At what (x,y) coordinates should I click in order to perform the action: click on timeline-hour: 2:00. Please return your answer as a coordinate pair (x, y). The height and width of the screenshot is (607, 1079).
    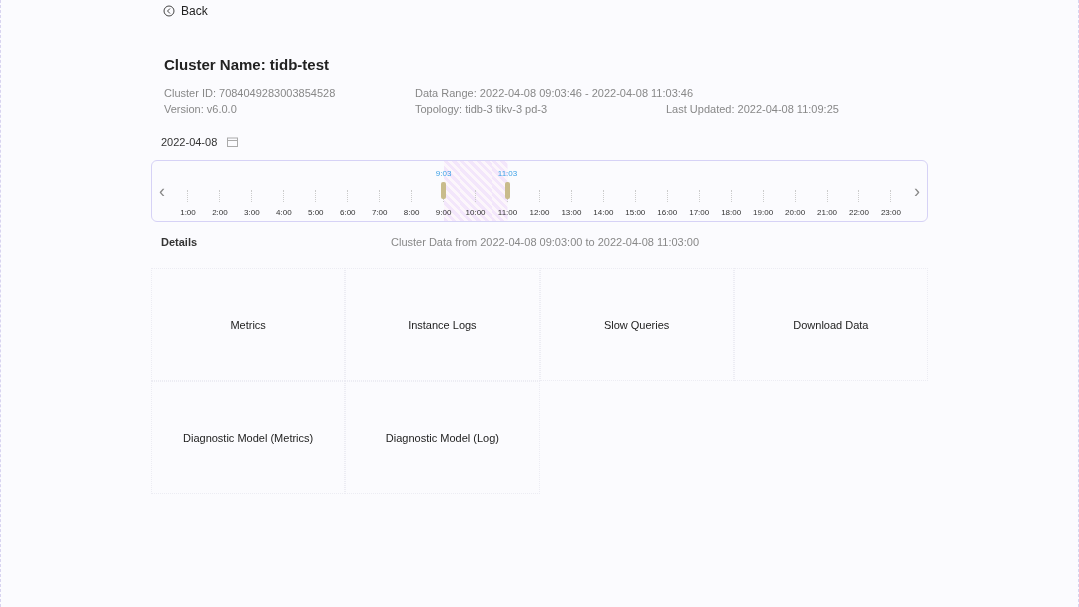
    Looking at the image, I should click on (219, 191).